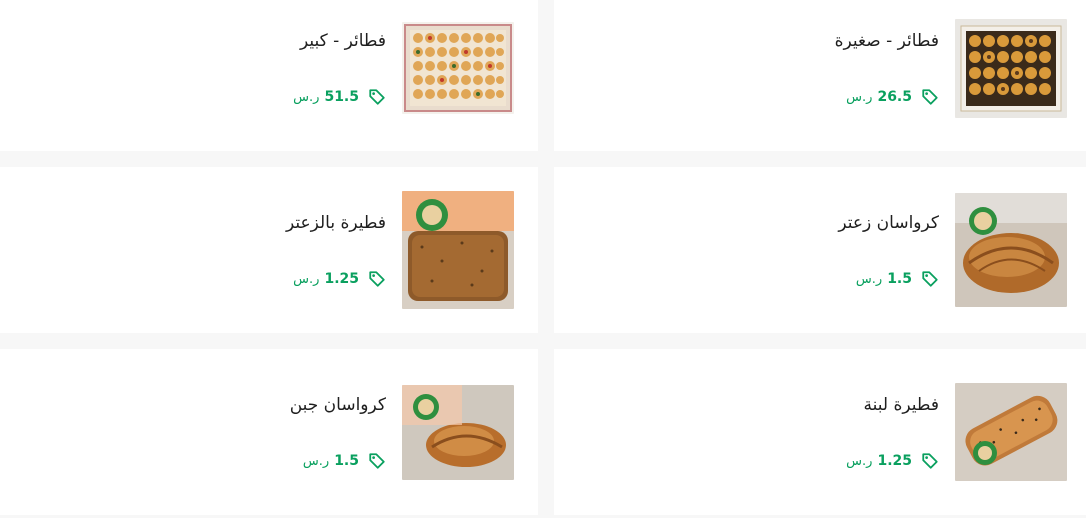 The height and width of the screenshot is (518, 1086). What do you see at coordinates (1011, 250) in the screenshot?
I see `croissant-thyme-icon` at bounding box center [1011, 250].